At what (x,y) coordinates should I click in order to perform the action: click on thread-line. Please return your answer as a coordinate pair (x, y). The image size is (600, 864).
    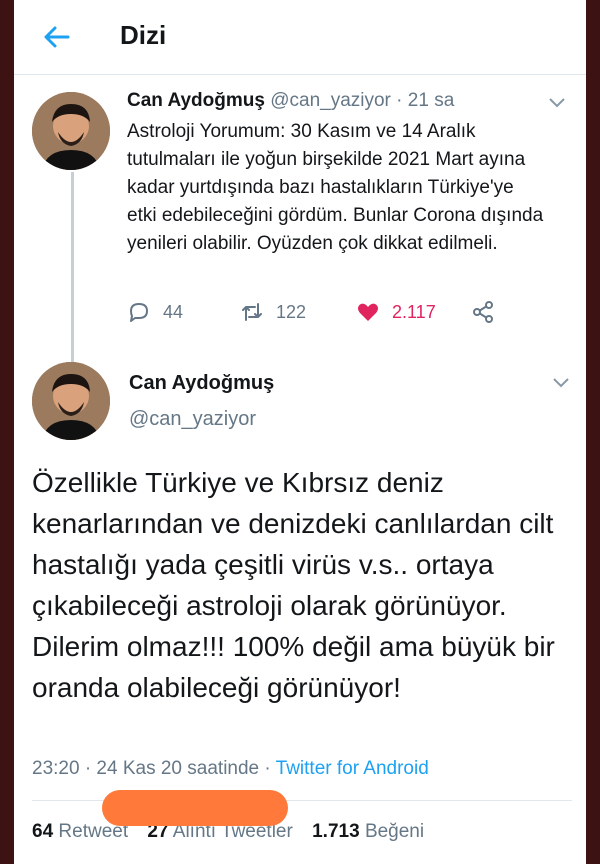
    Looking at the image, I should click on (72, 267).